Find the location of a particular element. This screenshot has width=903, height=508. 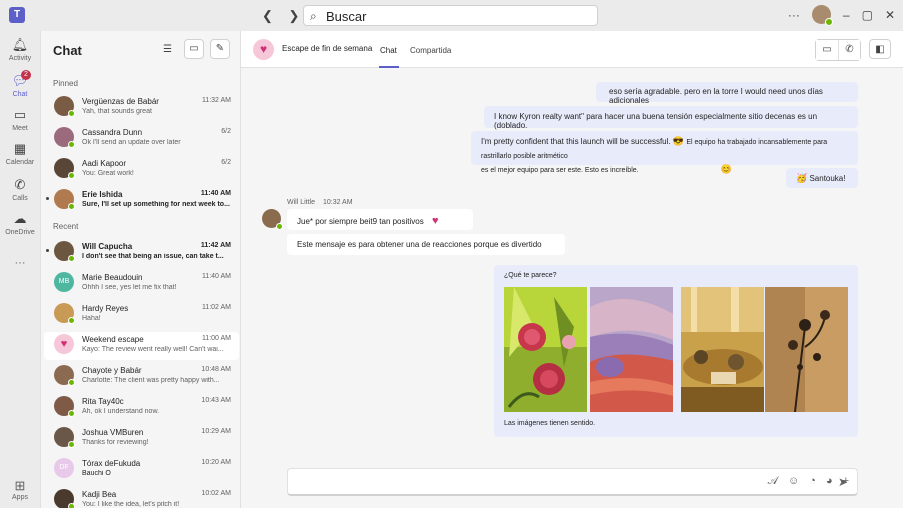

chat-list-item: Aadi Kapoor You: Great work! 6/2 is located at coordinates (141, 170).